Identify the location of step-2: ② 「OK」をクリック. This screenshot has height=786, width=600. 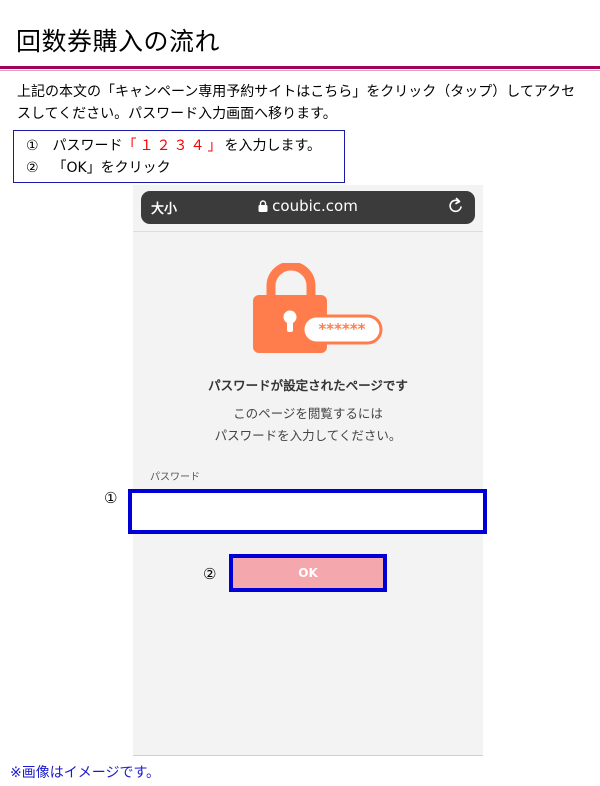
(185, 168).